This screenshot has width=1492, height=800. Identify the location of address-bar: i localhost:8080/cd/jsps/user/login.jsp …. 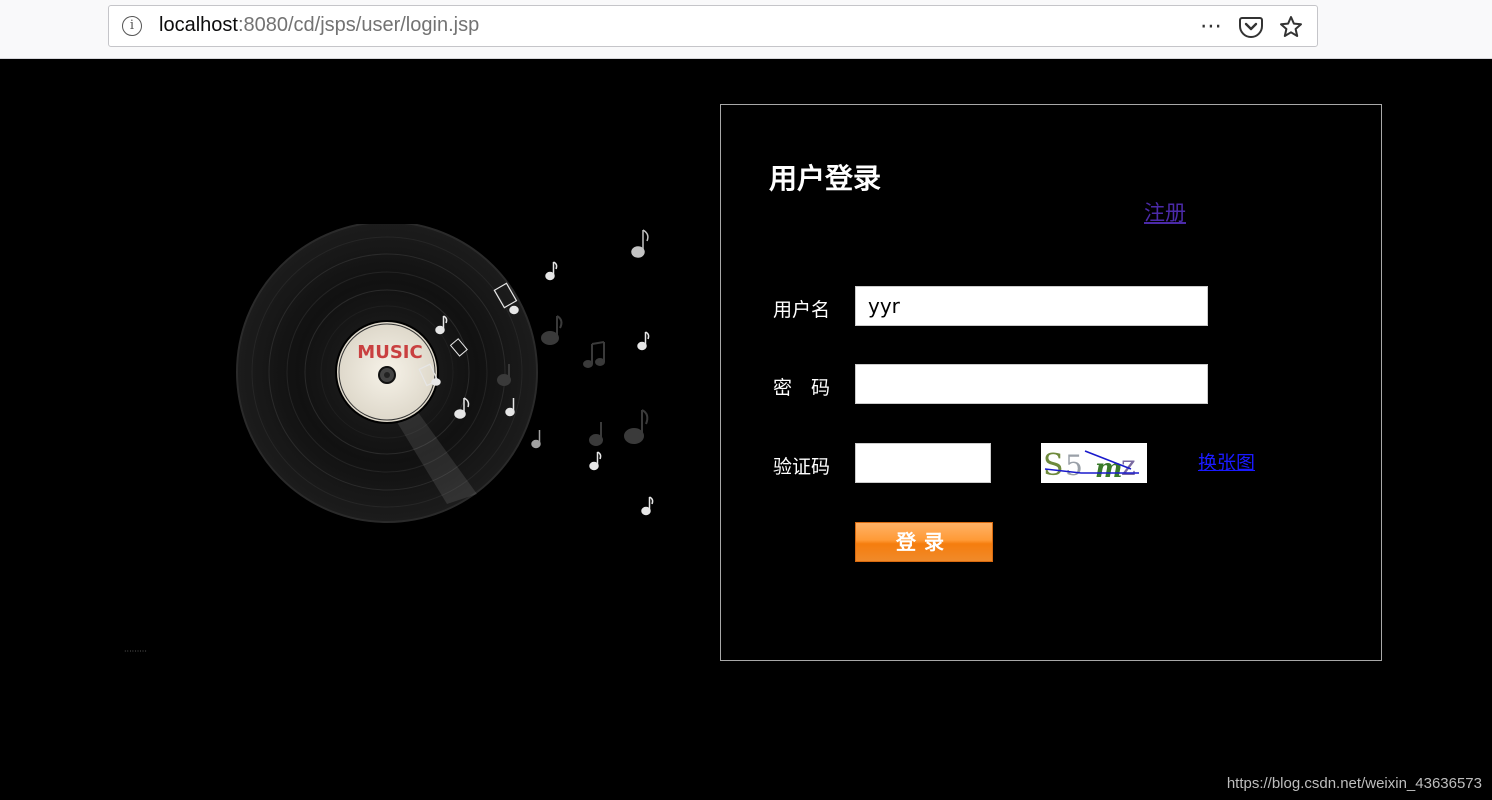
(713, 26).